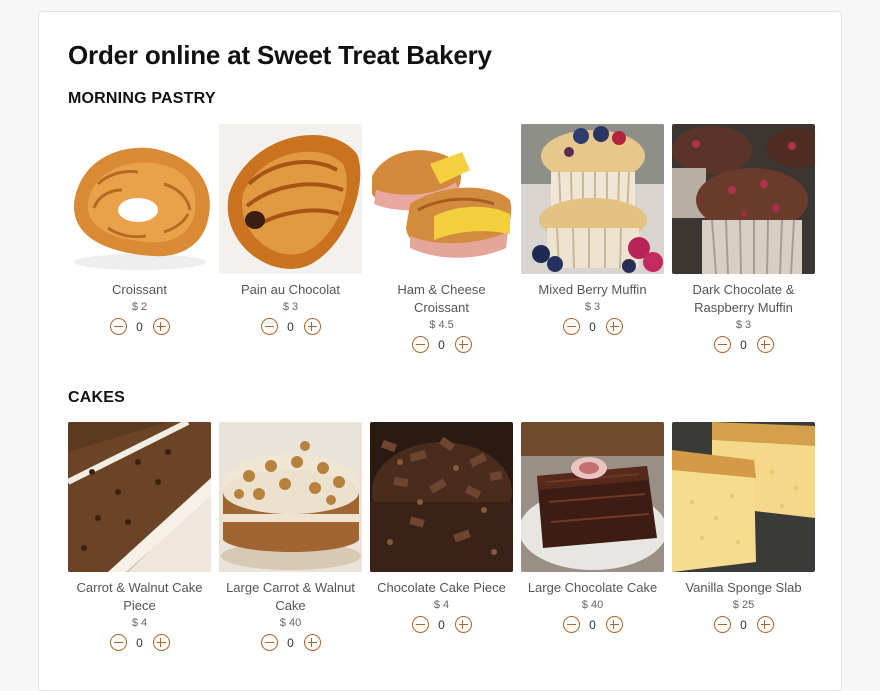 The width and height of the screenshot is (880, 691). What do you see at coordinates (592, 587) in the screenshot?
I see `product-name: Large Chocolate Cake` at bounding box center [592, 587].